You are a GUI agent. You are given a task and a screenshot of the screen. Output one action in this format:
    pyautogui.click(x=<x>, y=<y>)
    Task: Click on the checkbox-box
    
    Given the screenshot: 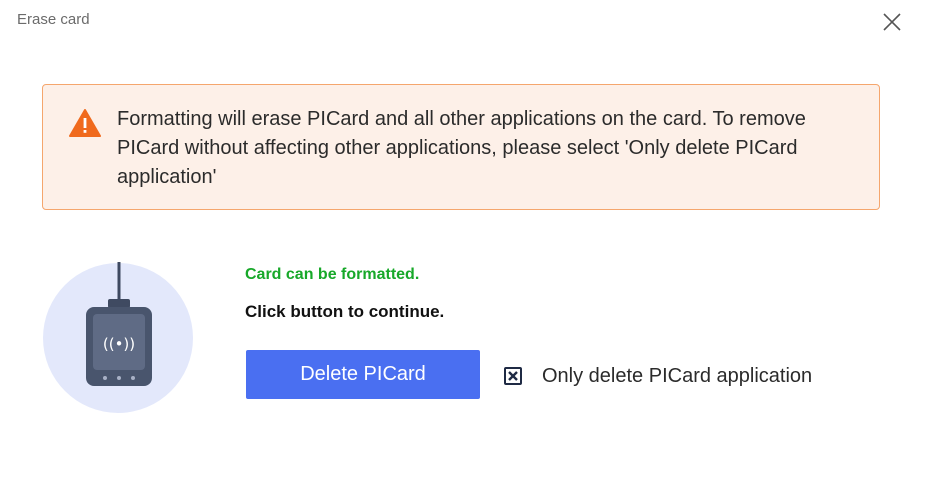 What is the action you would take?
    pyautogui.click(x=513, y=376)
    